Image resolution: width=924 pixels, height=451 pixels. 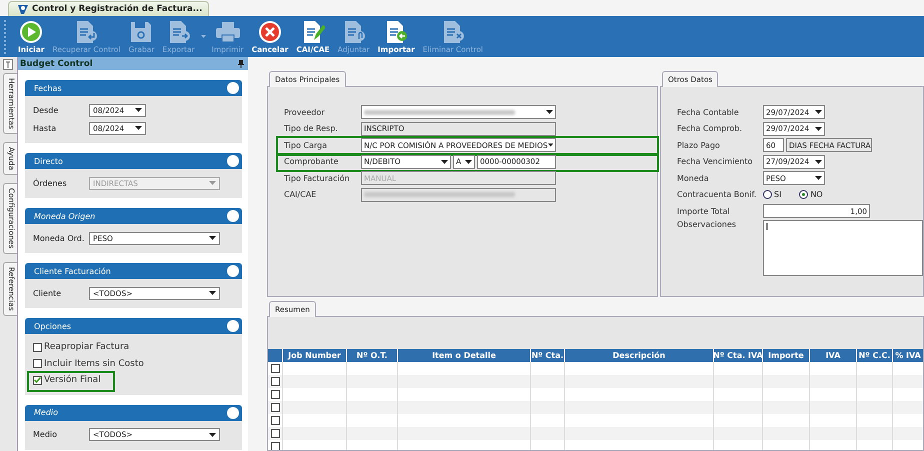 I want to click on grip-handle, so click(x=6, y=37).